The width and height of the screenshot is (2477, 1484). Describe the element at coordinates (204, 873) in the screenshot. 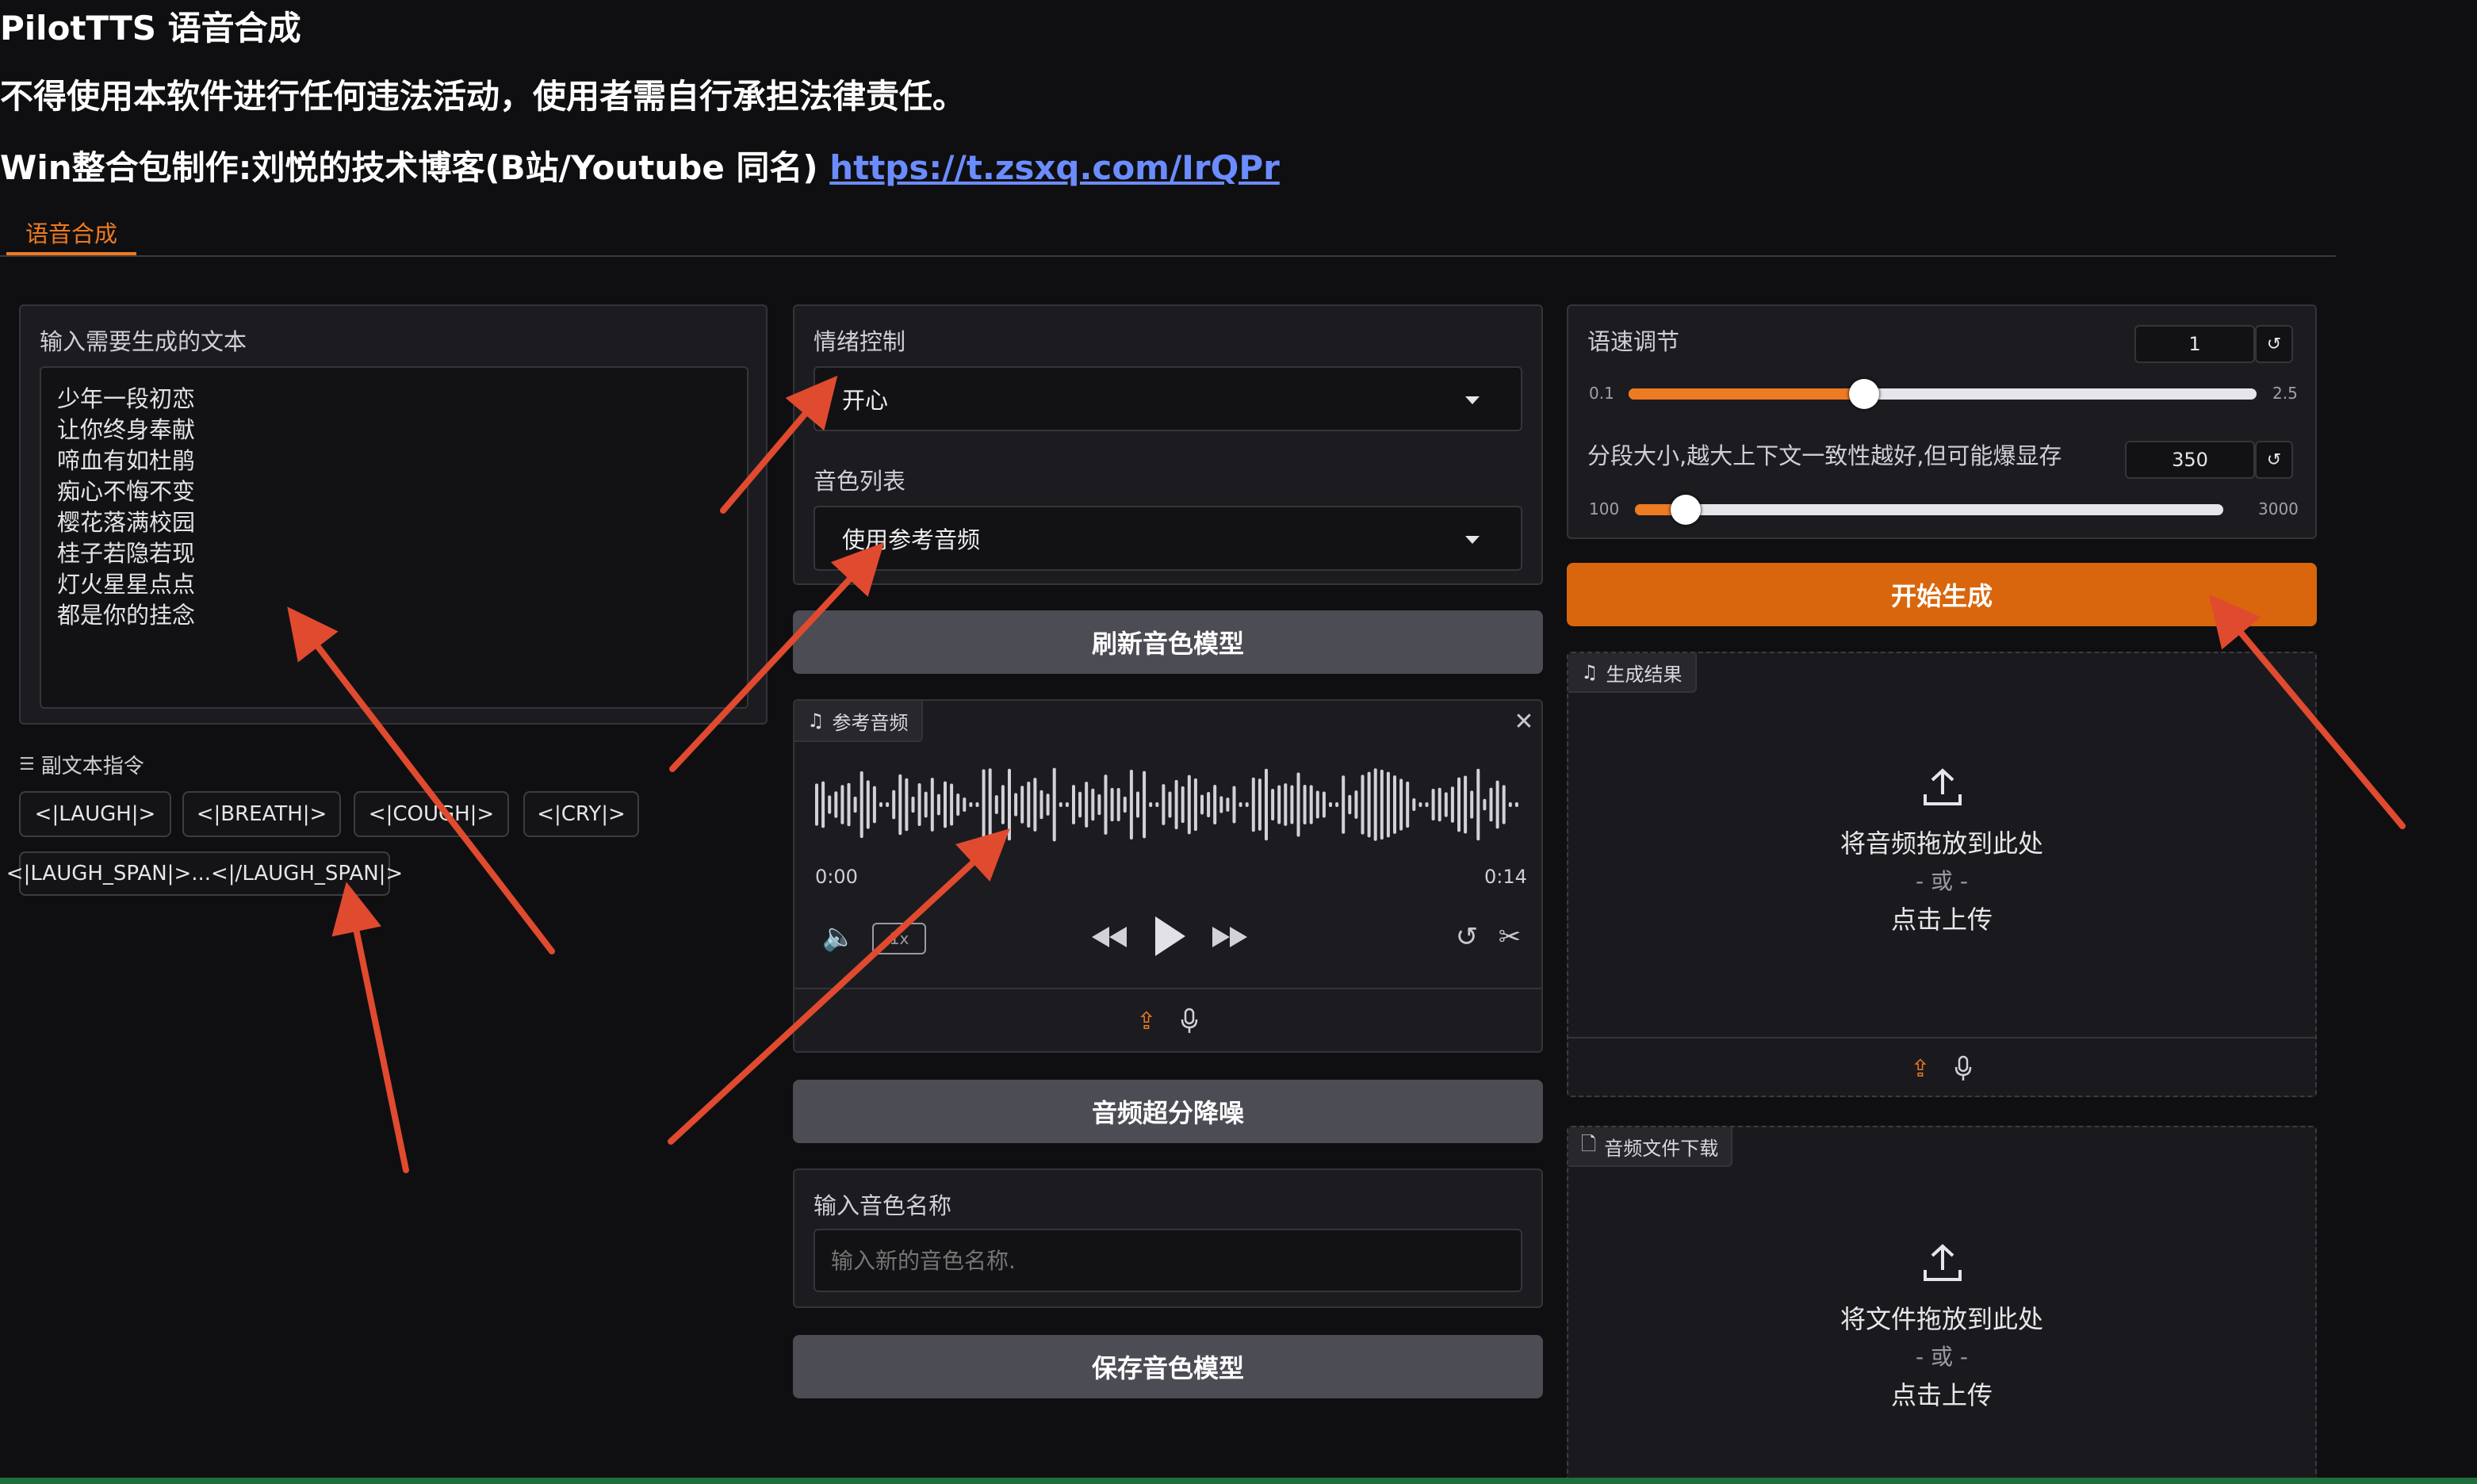

I see `chip-laugh-span: <|LAUGH_SPAN|>...<|/LAUGH_SPAN|>` at that location.